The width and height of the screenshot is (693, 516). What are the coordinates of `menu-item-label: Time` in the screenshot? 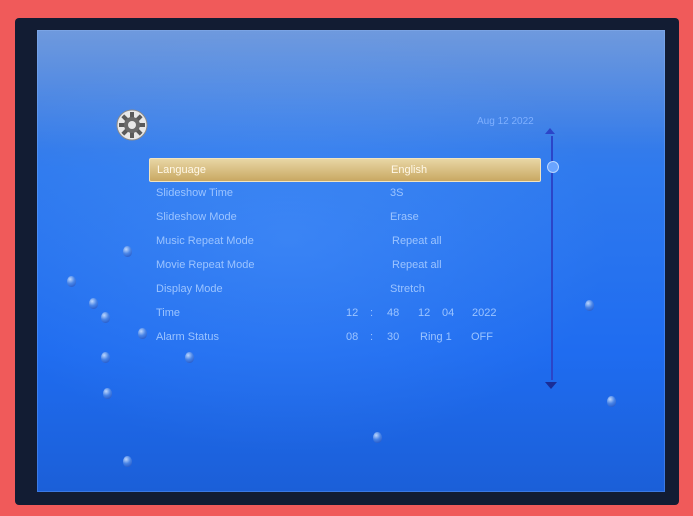 It's located at (168, 313).